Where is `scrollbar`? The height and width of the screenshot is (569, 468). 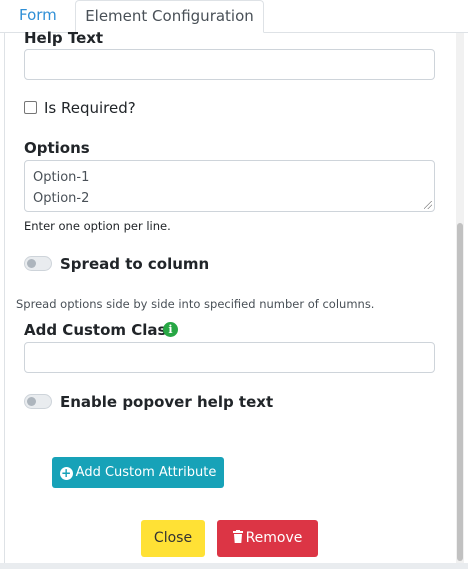 scrollbar is located at coordinates (460, 298).